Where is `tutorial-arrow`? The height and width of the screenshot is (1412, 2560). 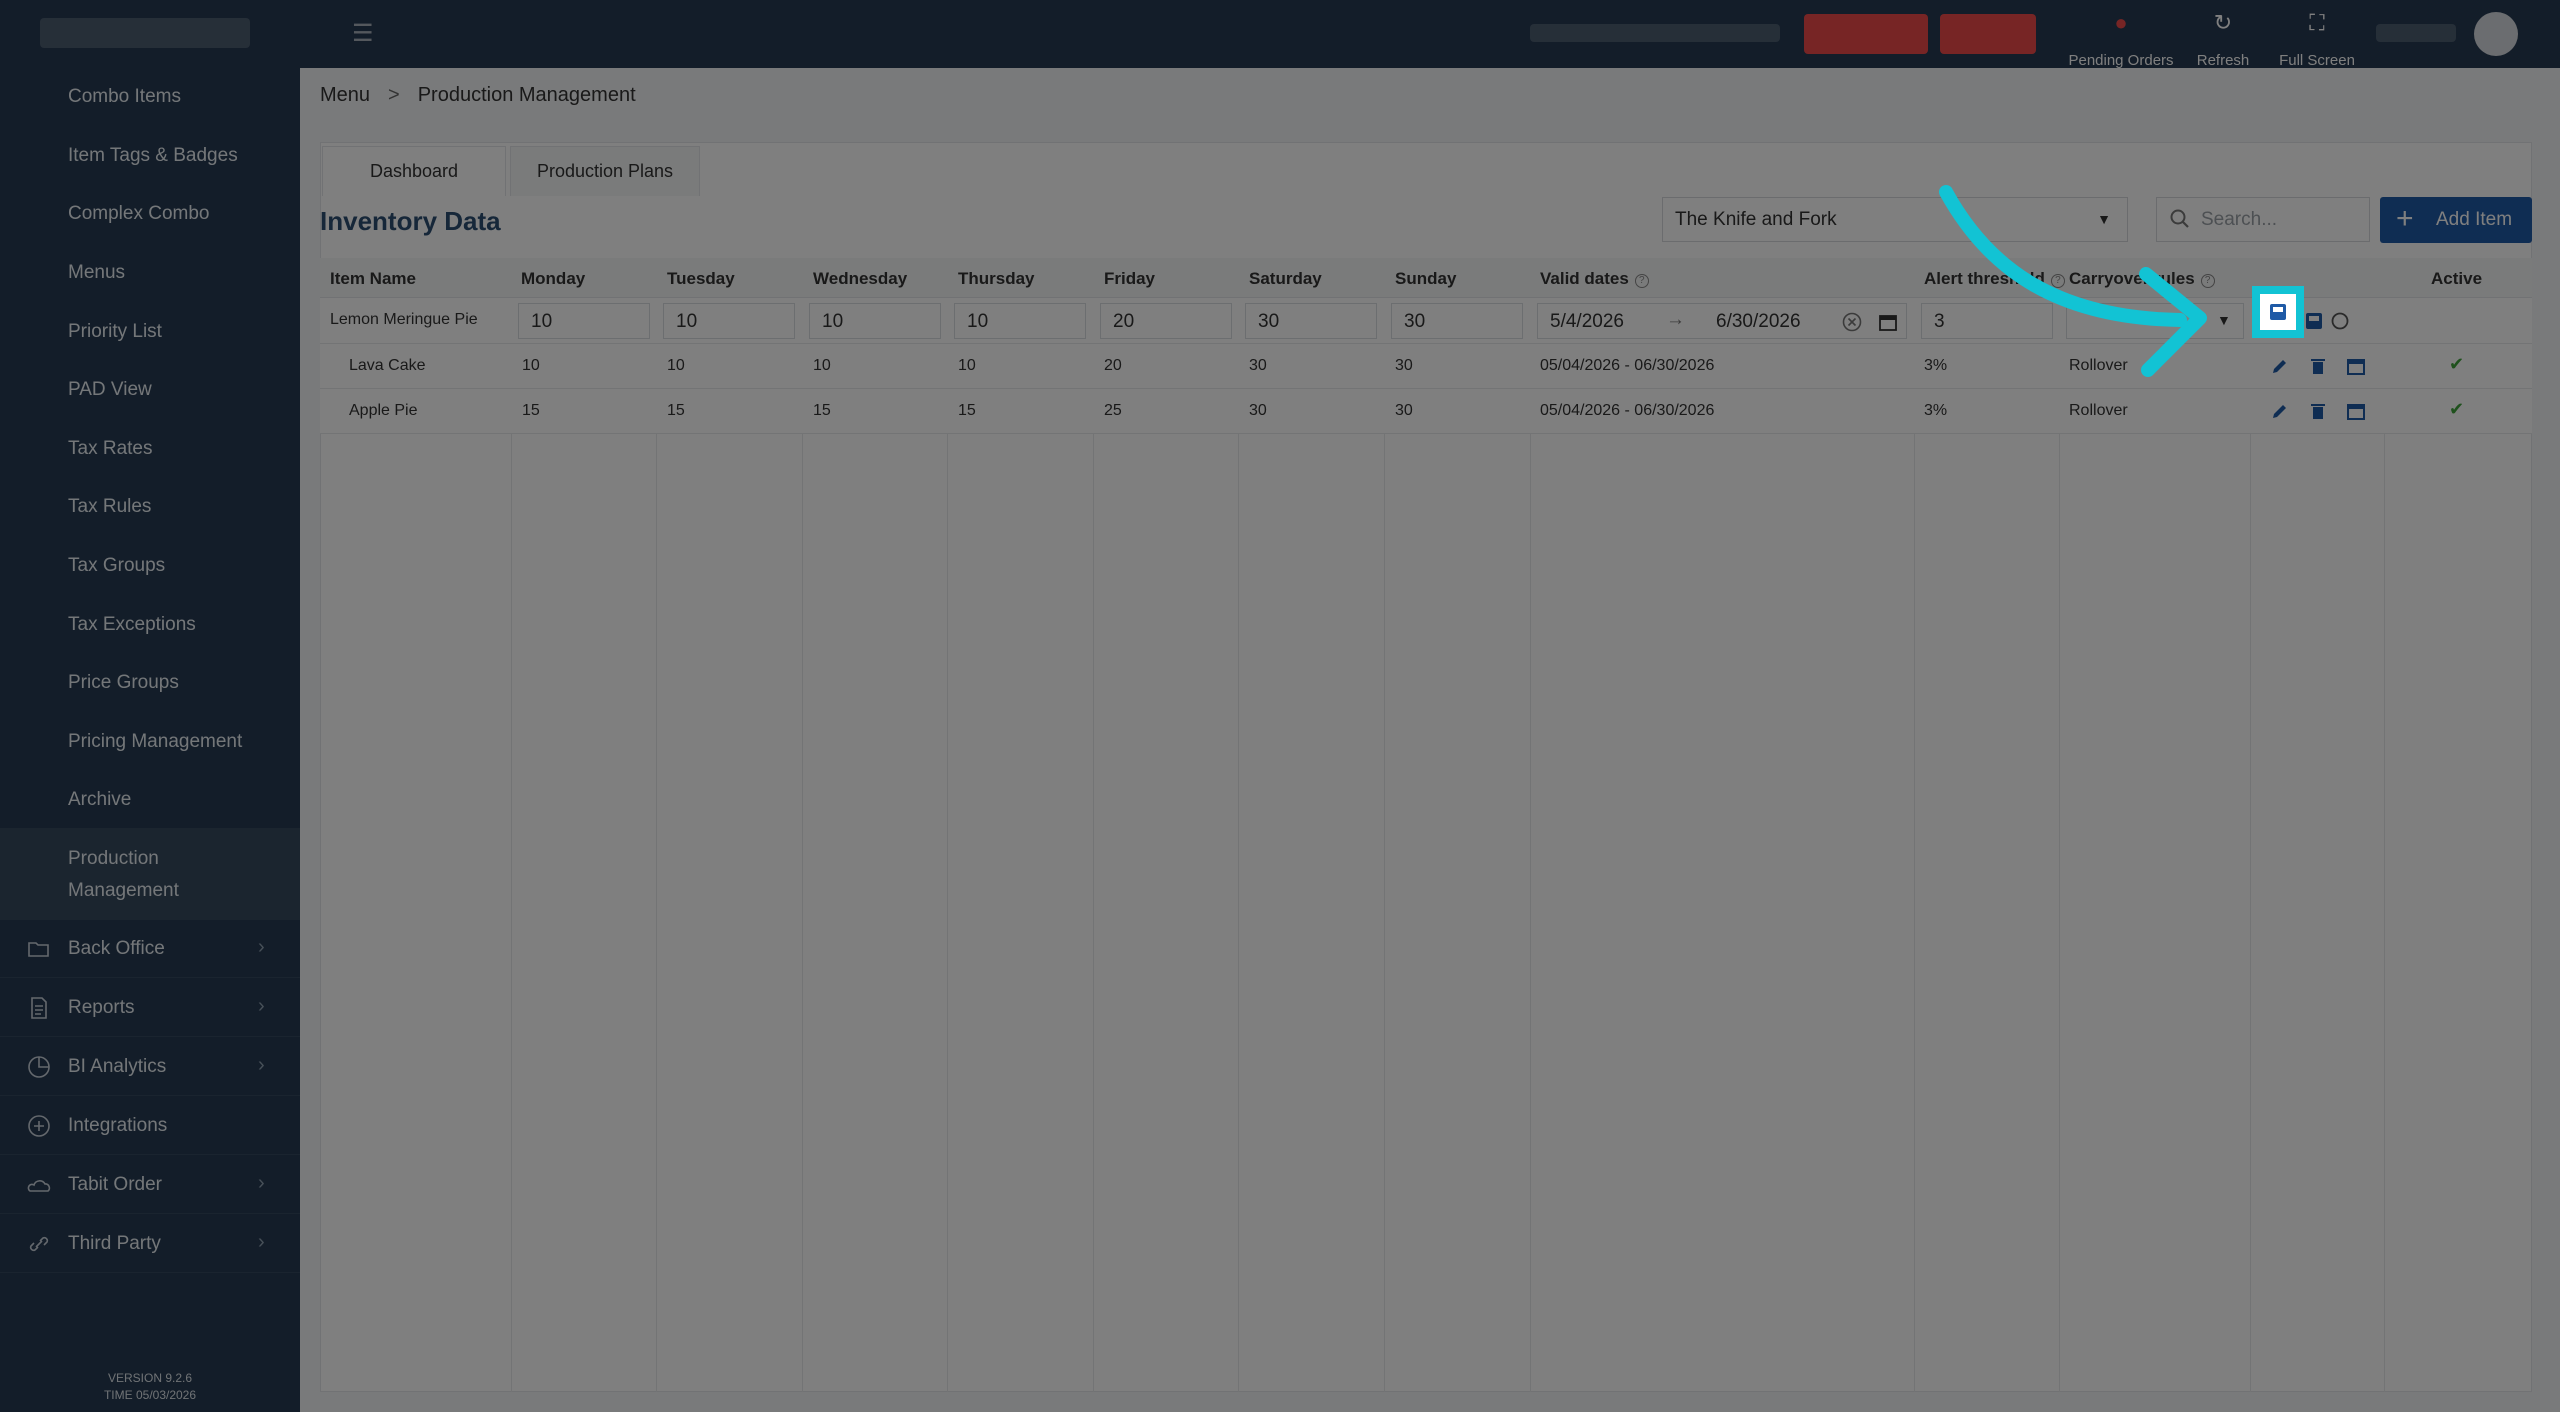 tutorial-arrow is located at coordinates (2073, 281).